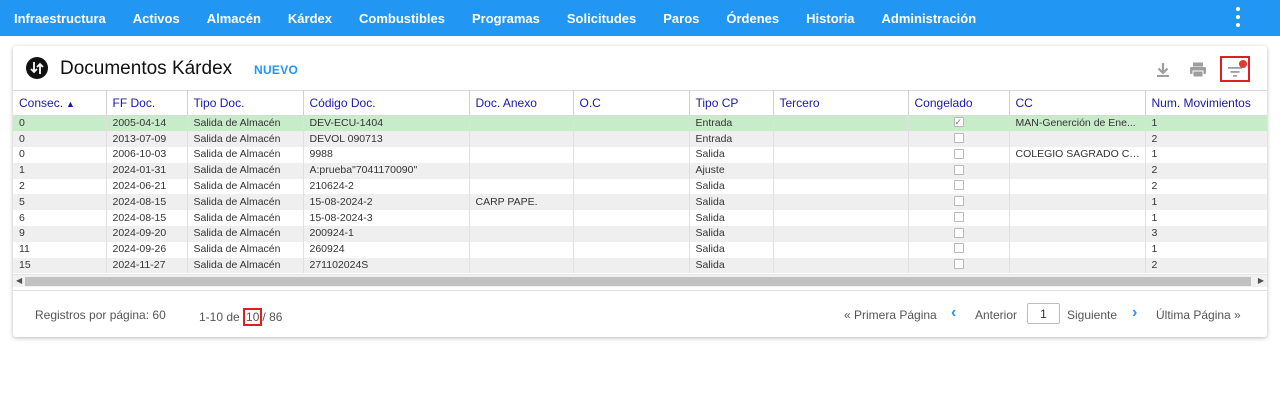  What do you see at coordinates (1198, 315) in the screenshot?
I see `last-page-link: Última Página »` at bounding box center [1198, 315].